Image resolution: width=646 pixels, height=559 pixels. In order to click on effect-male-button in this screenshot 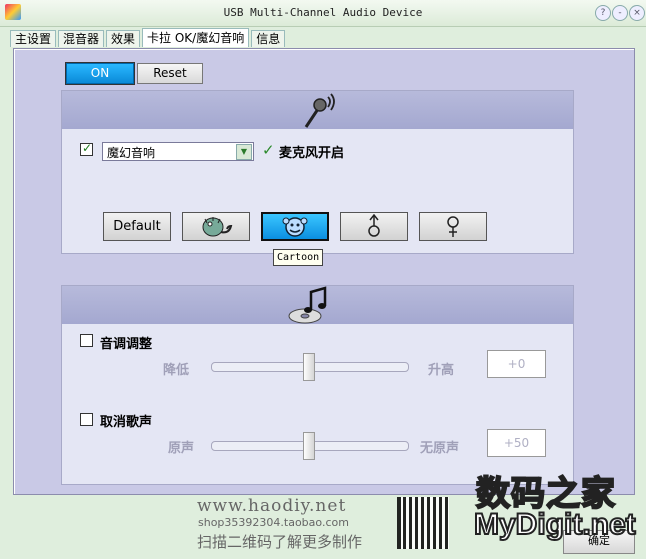, I will do `click(374, 226)`.